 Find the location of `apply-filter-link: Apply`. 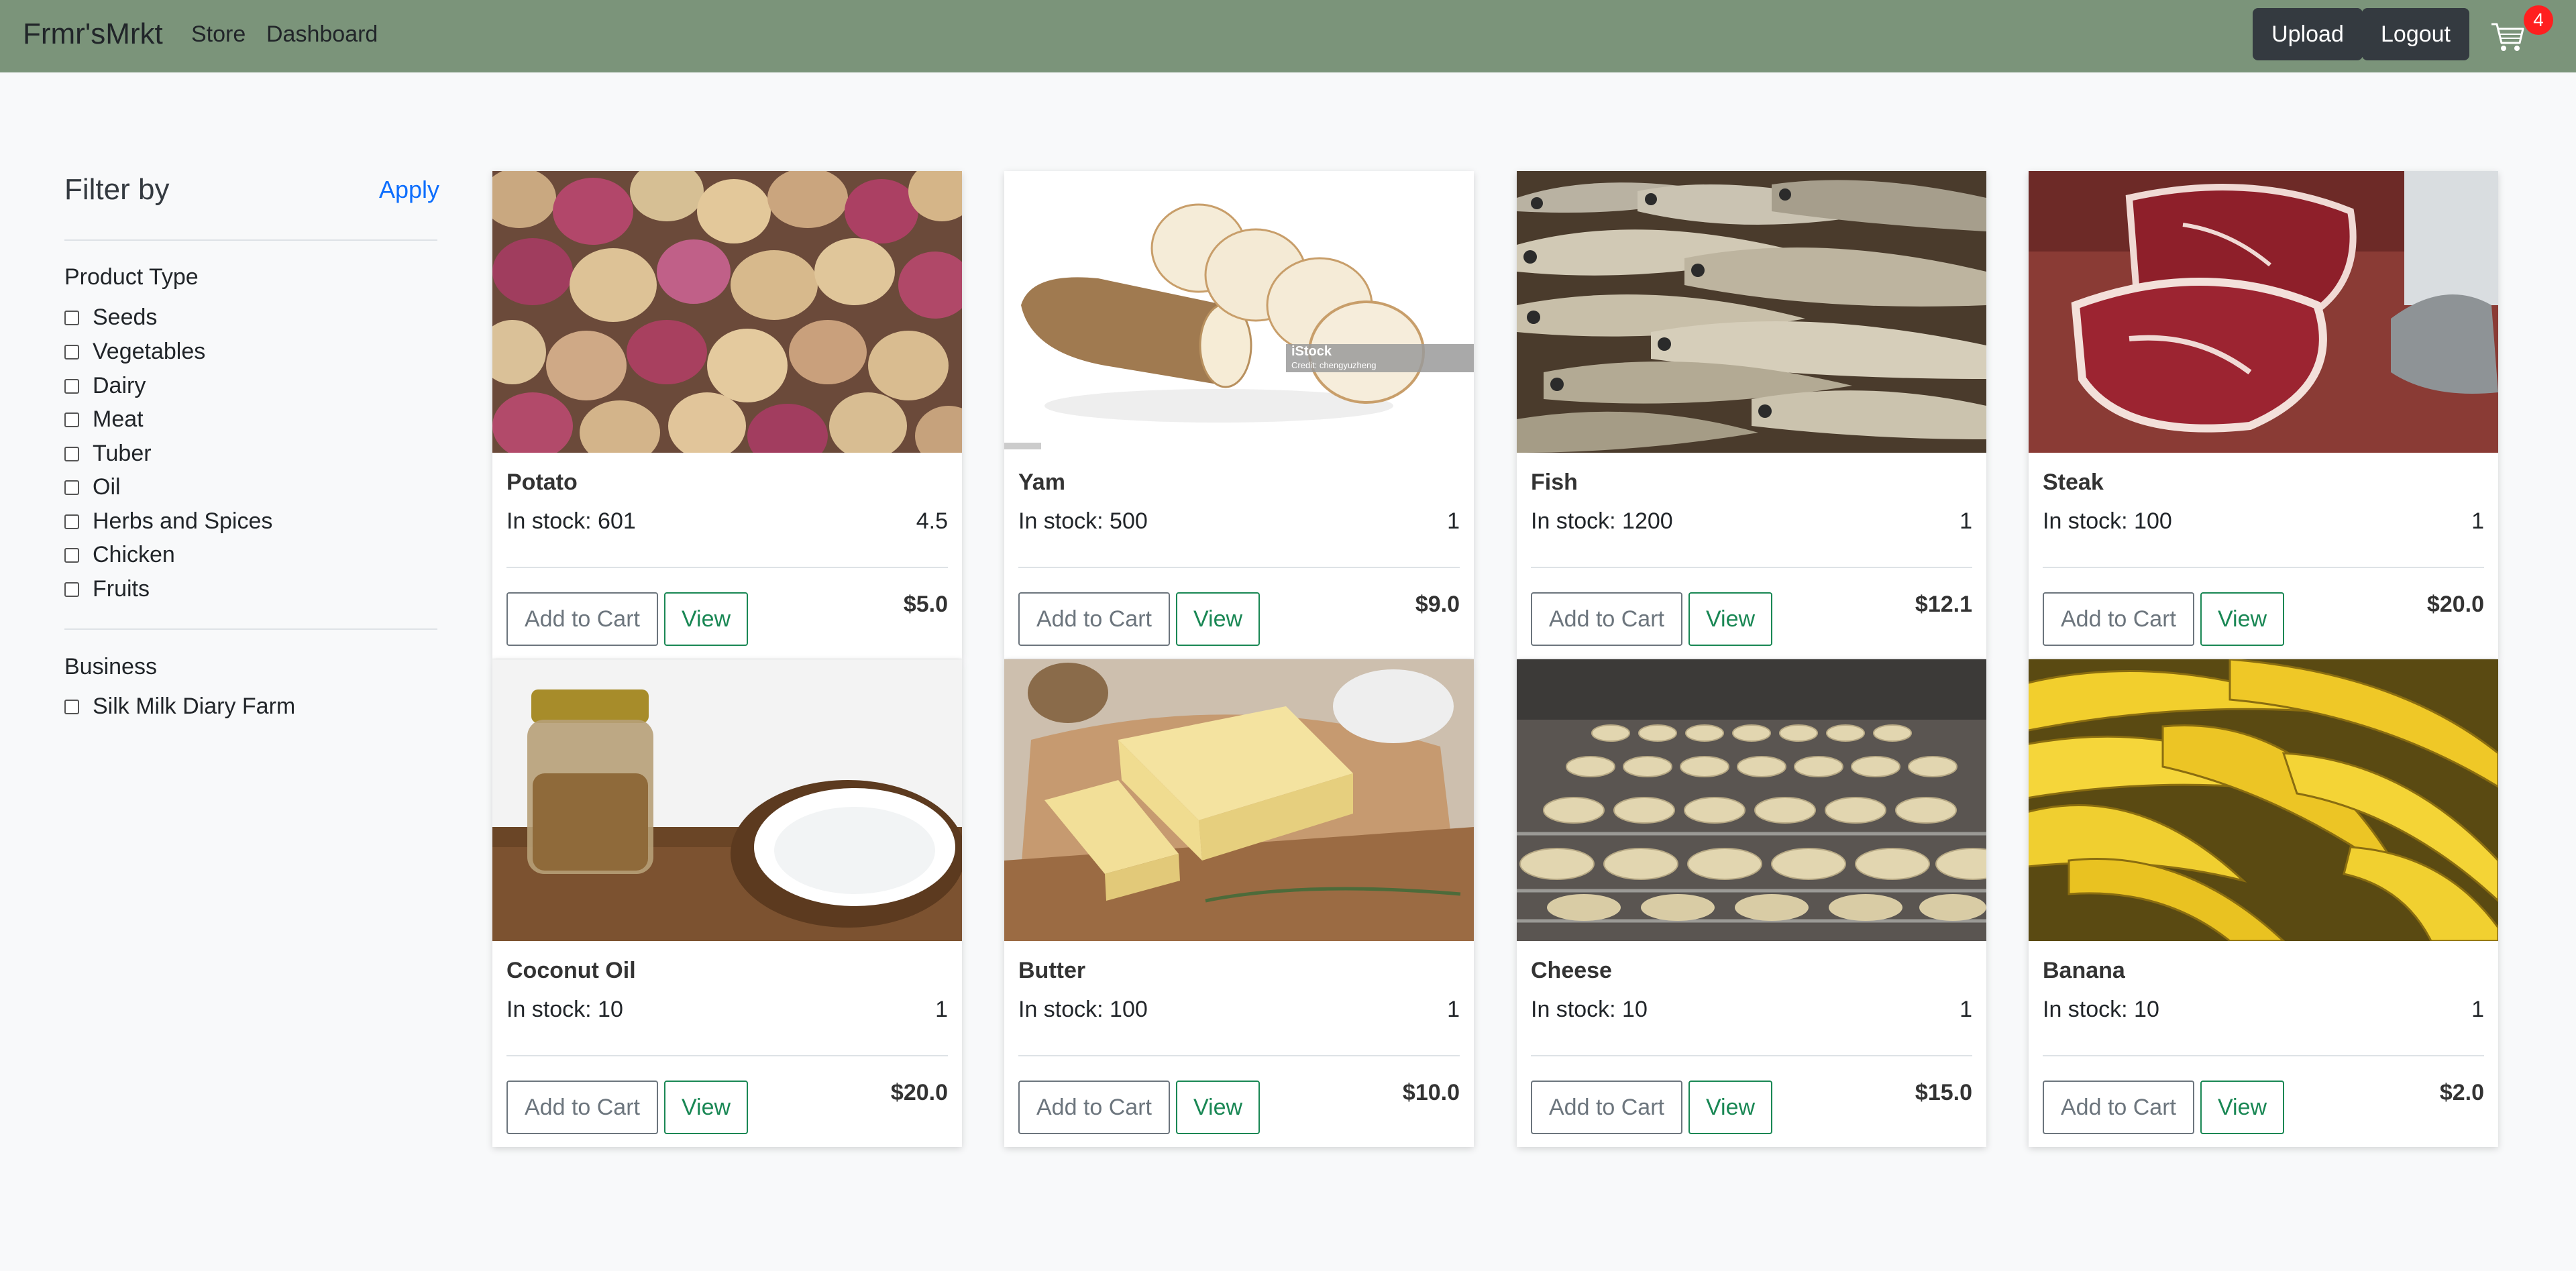

apply-filter-link: Apply is located at coordinates (409, 190).